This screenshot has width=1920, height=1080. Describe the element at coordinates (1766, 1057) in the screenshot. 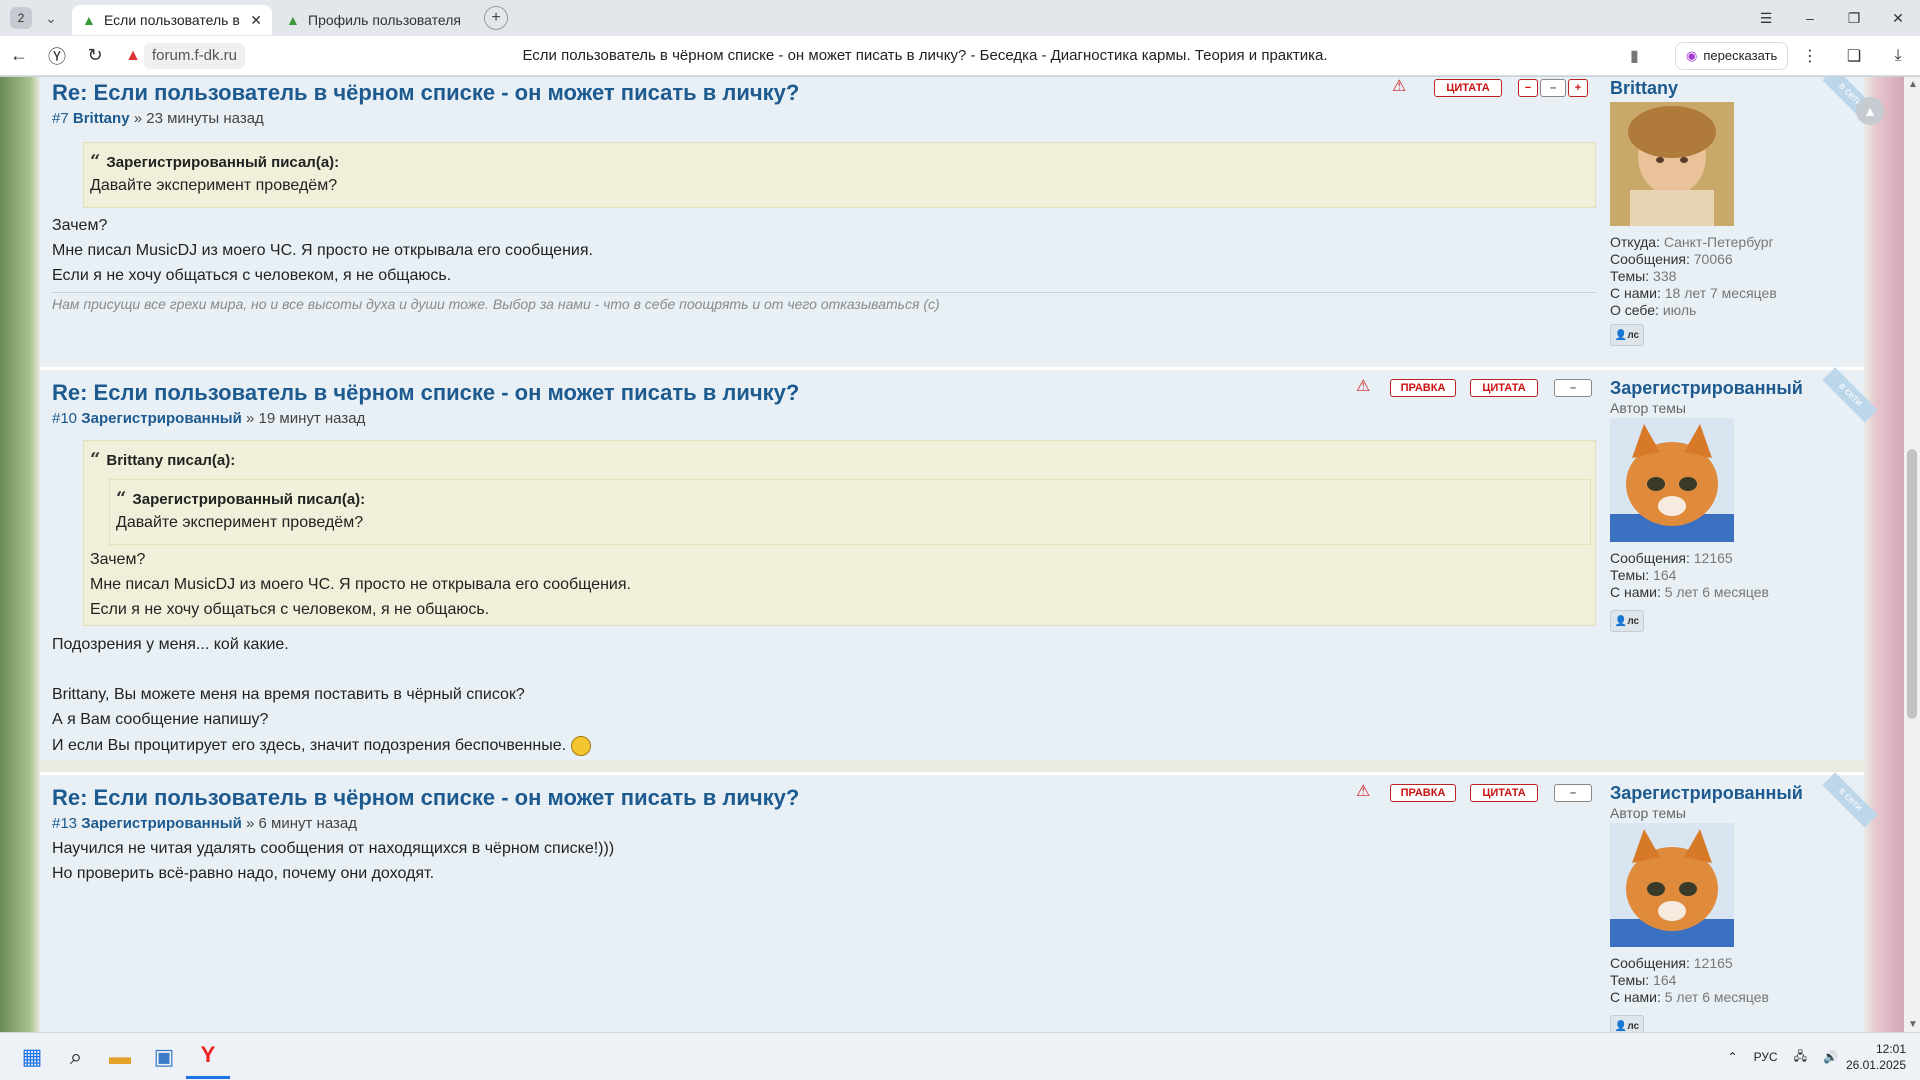

I see `language-indicator: РУС` at that location.